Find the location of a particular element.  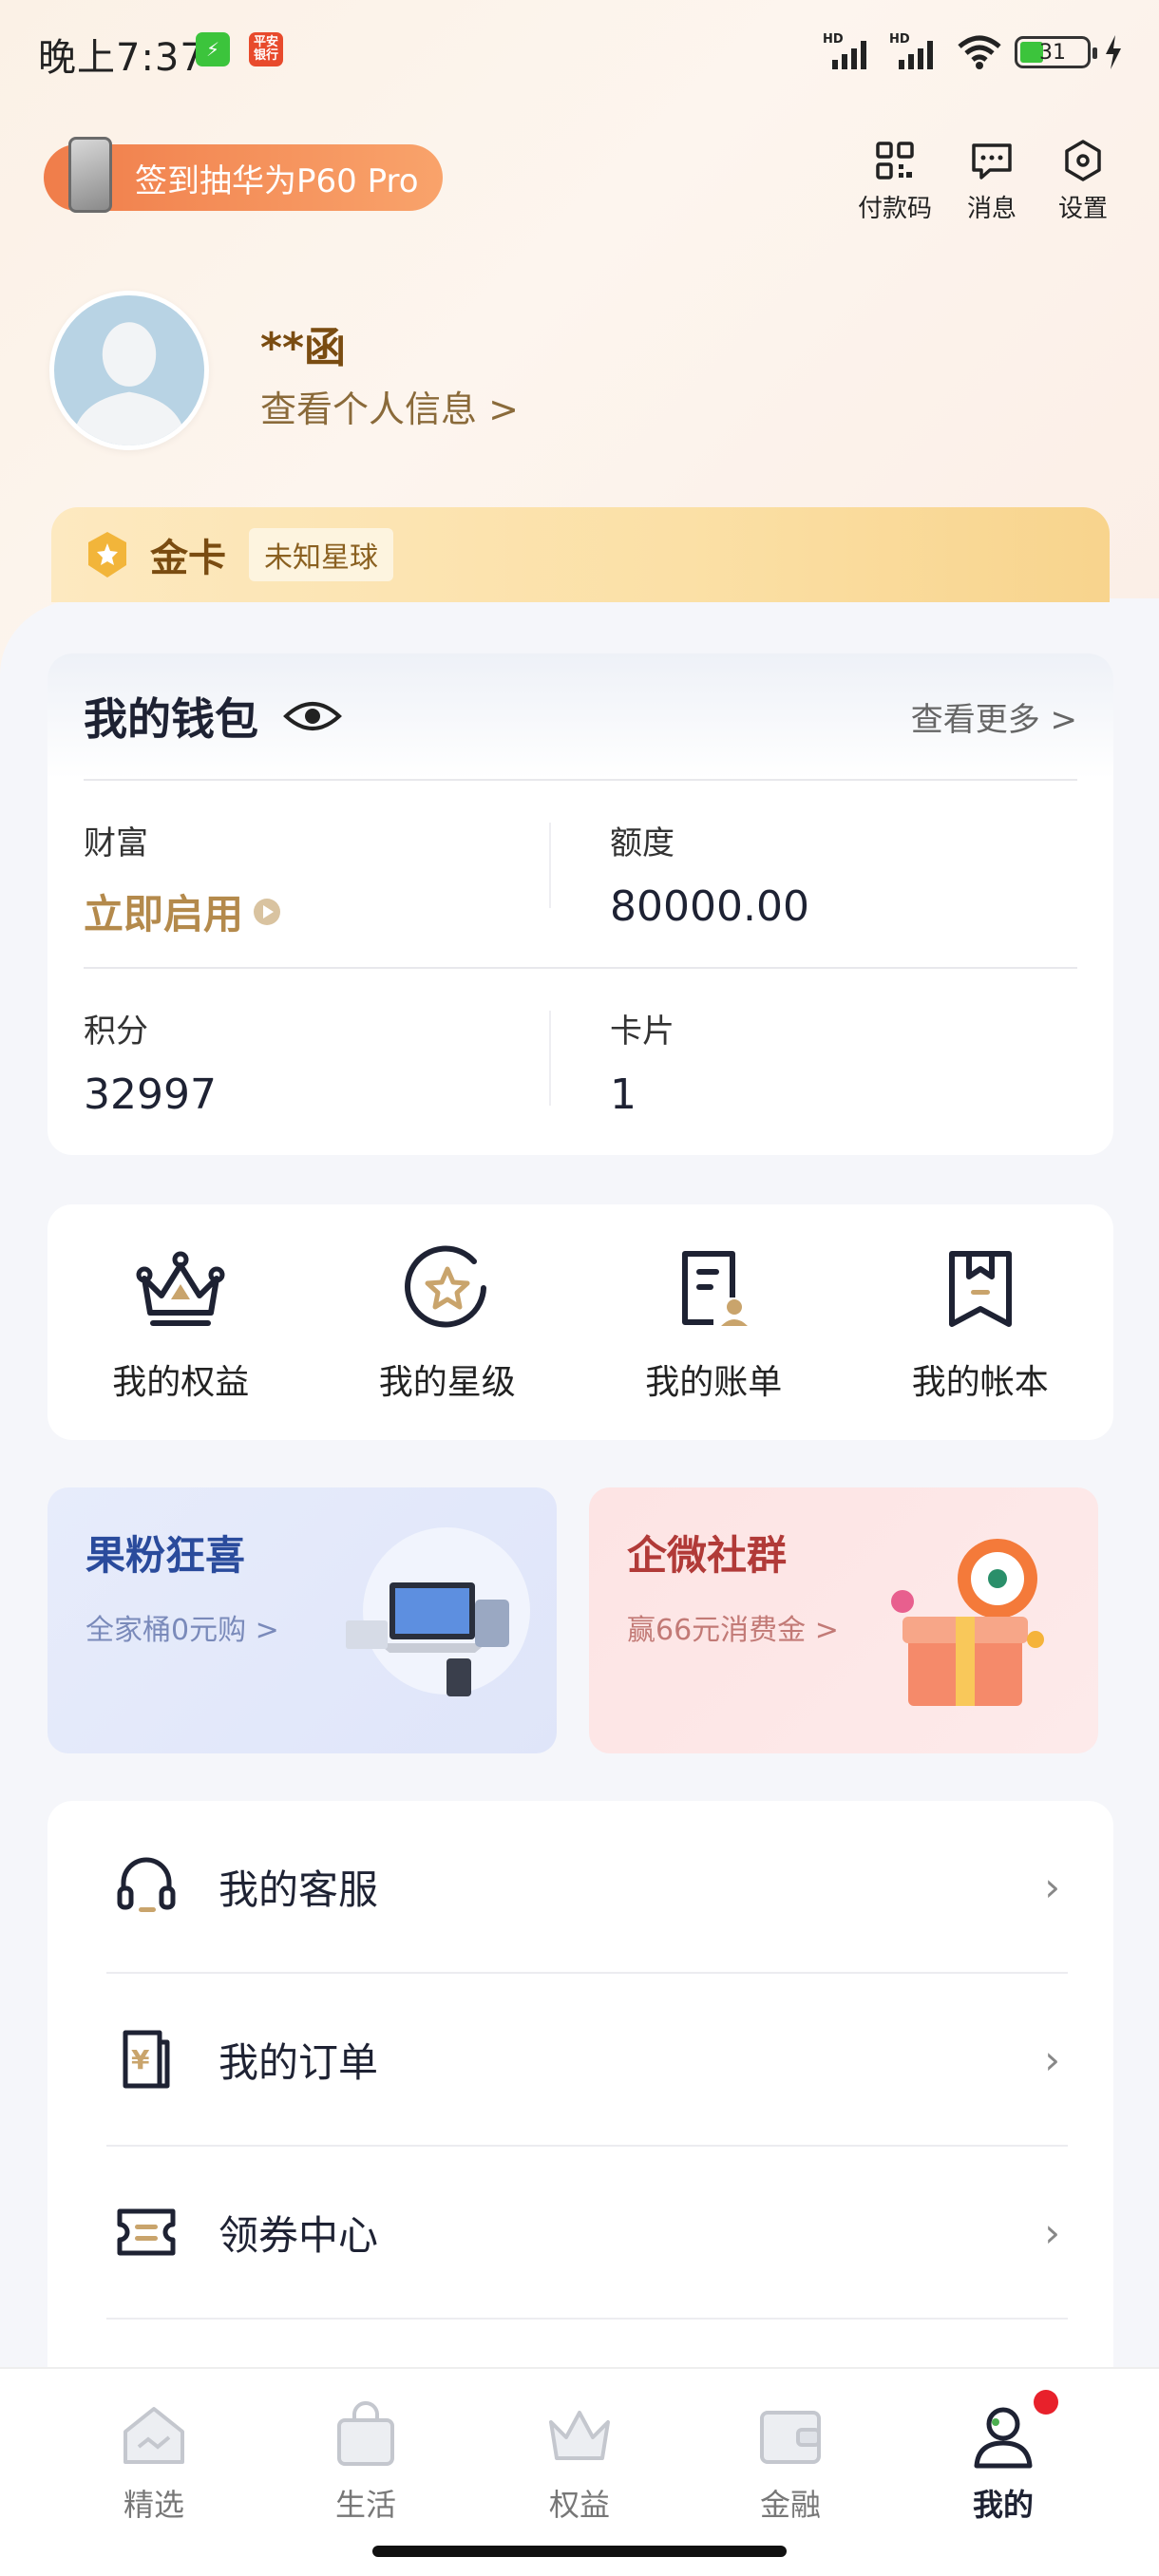

my-benefits-button: 我的权益 is located at coordinates (180, 1322).